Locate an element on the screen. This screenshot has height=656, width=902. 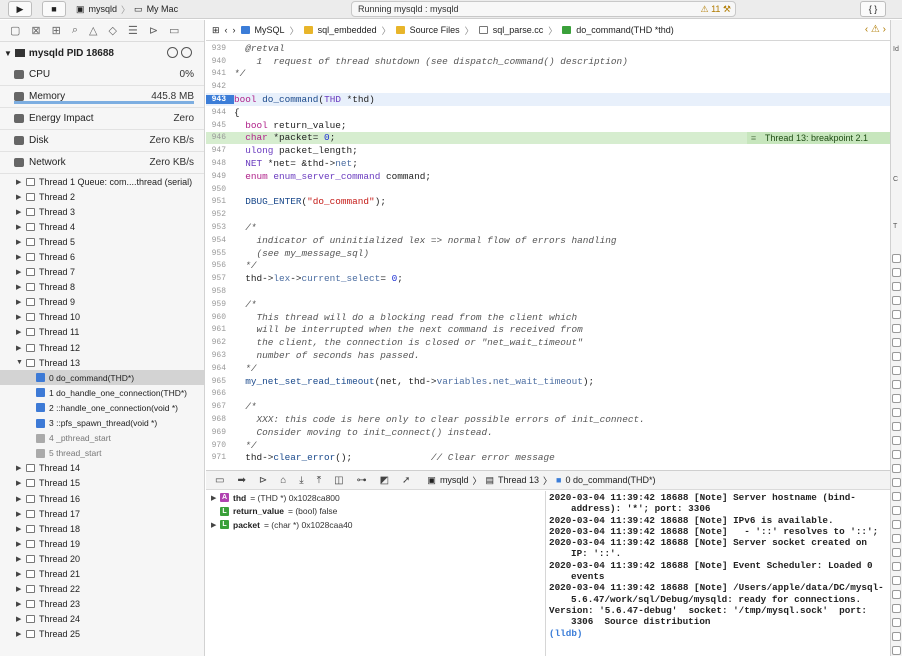
library-button: { } is located at coordinates (873, 9).